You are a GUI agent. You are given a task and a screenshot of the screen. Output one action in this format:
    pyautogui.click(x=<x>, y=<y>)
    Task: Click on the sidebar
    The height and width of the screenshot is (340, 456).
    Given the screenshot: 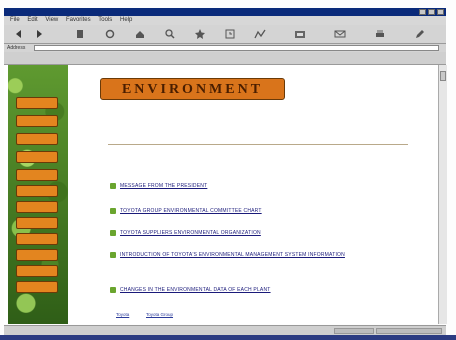 What is the action you would take?
    pyautogui.click(x=38, y=194)
    